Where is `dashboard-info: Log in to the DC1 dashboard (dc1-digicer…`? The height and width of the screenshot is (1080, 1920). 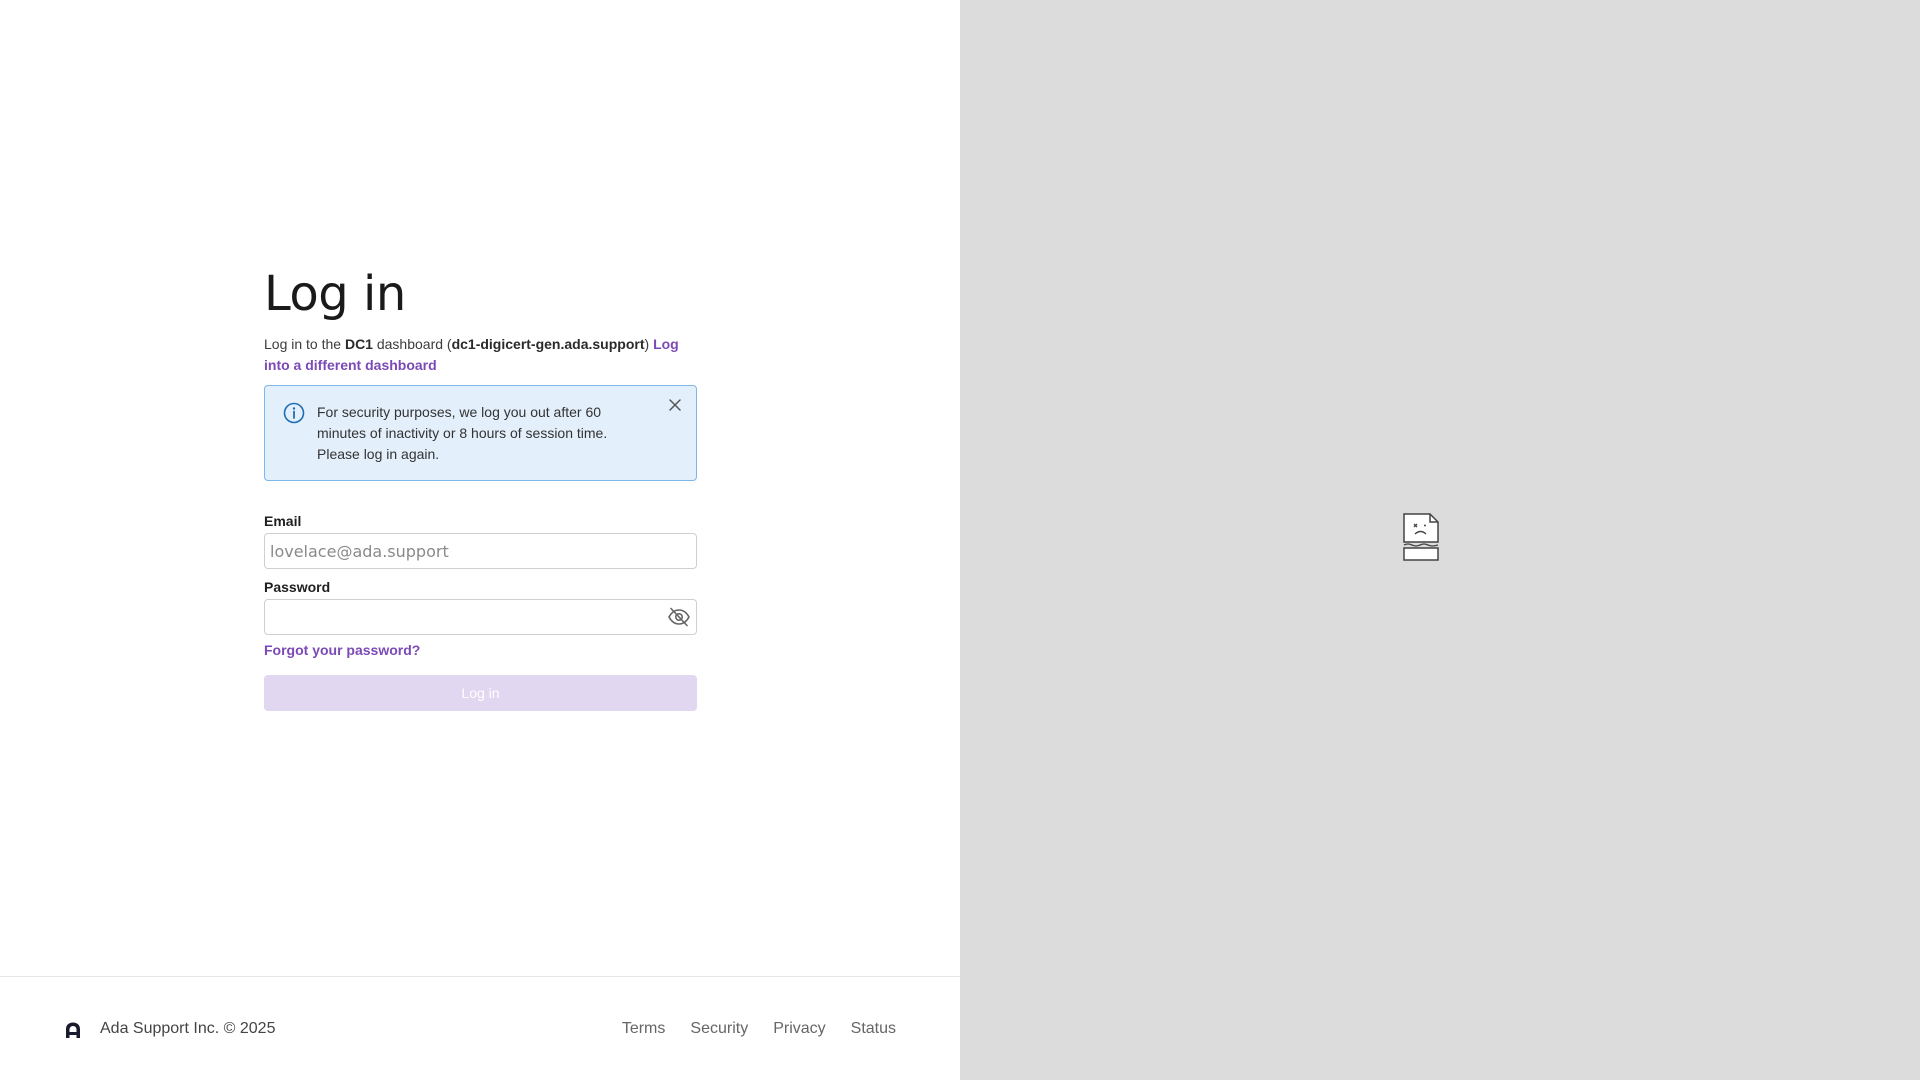 dashboard-info: Log in to the DC1 dashboard (dc1-digicer… is located at coordinates (480, 355).